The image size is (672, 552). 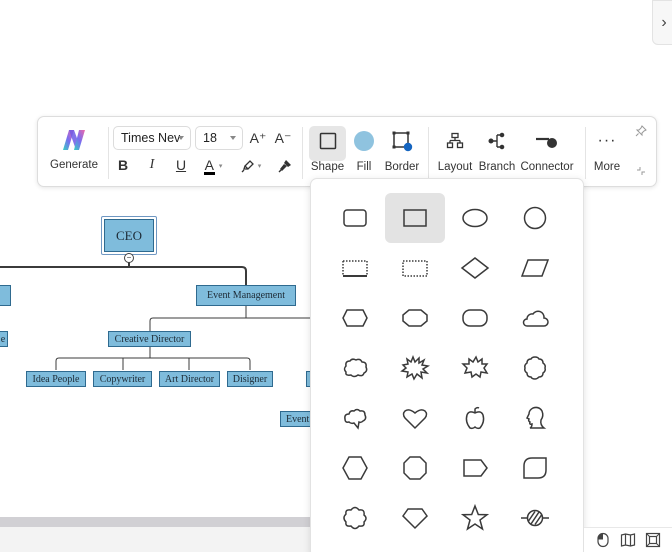 I want to click on underline-button: U, so click(x=181, y=165).